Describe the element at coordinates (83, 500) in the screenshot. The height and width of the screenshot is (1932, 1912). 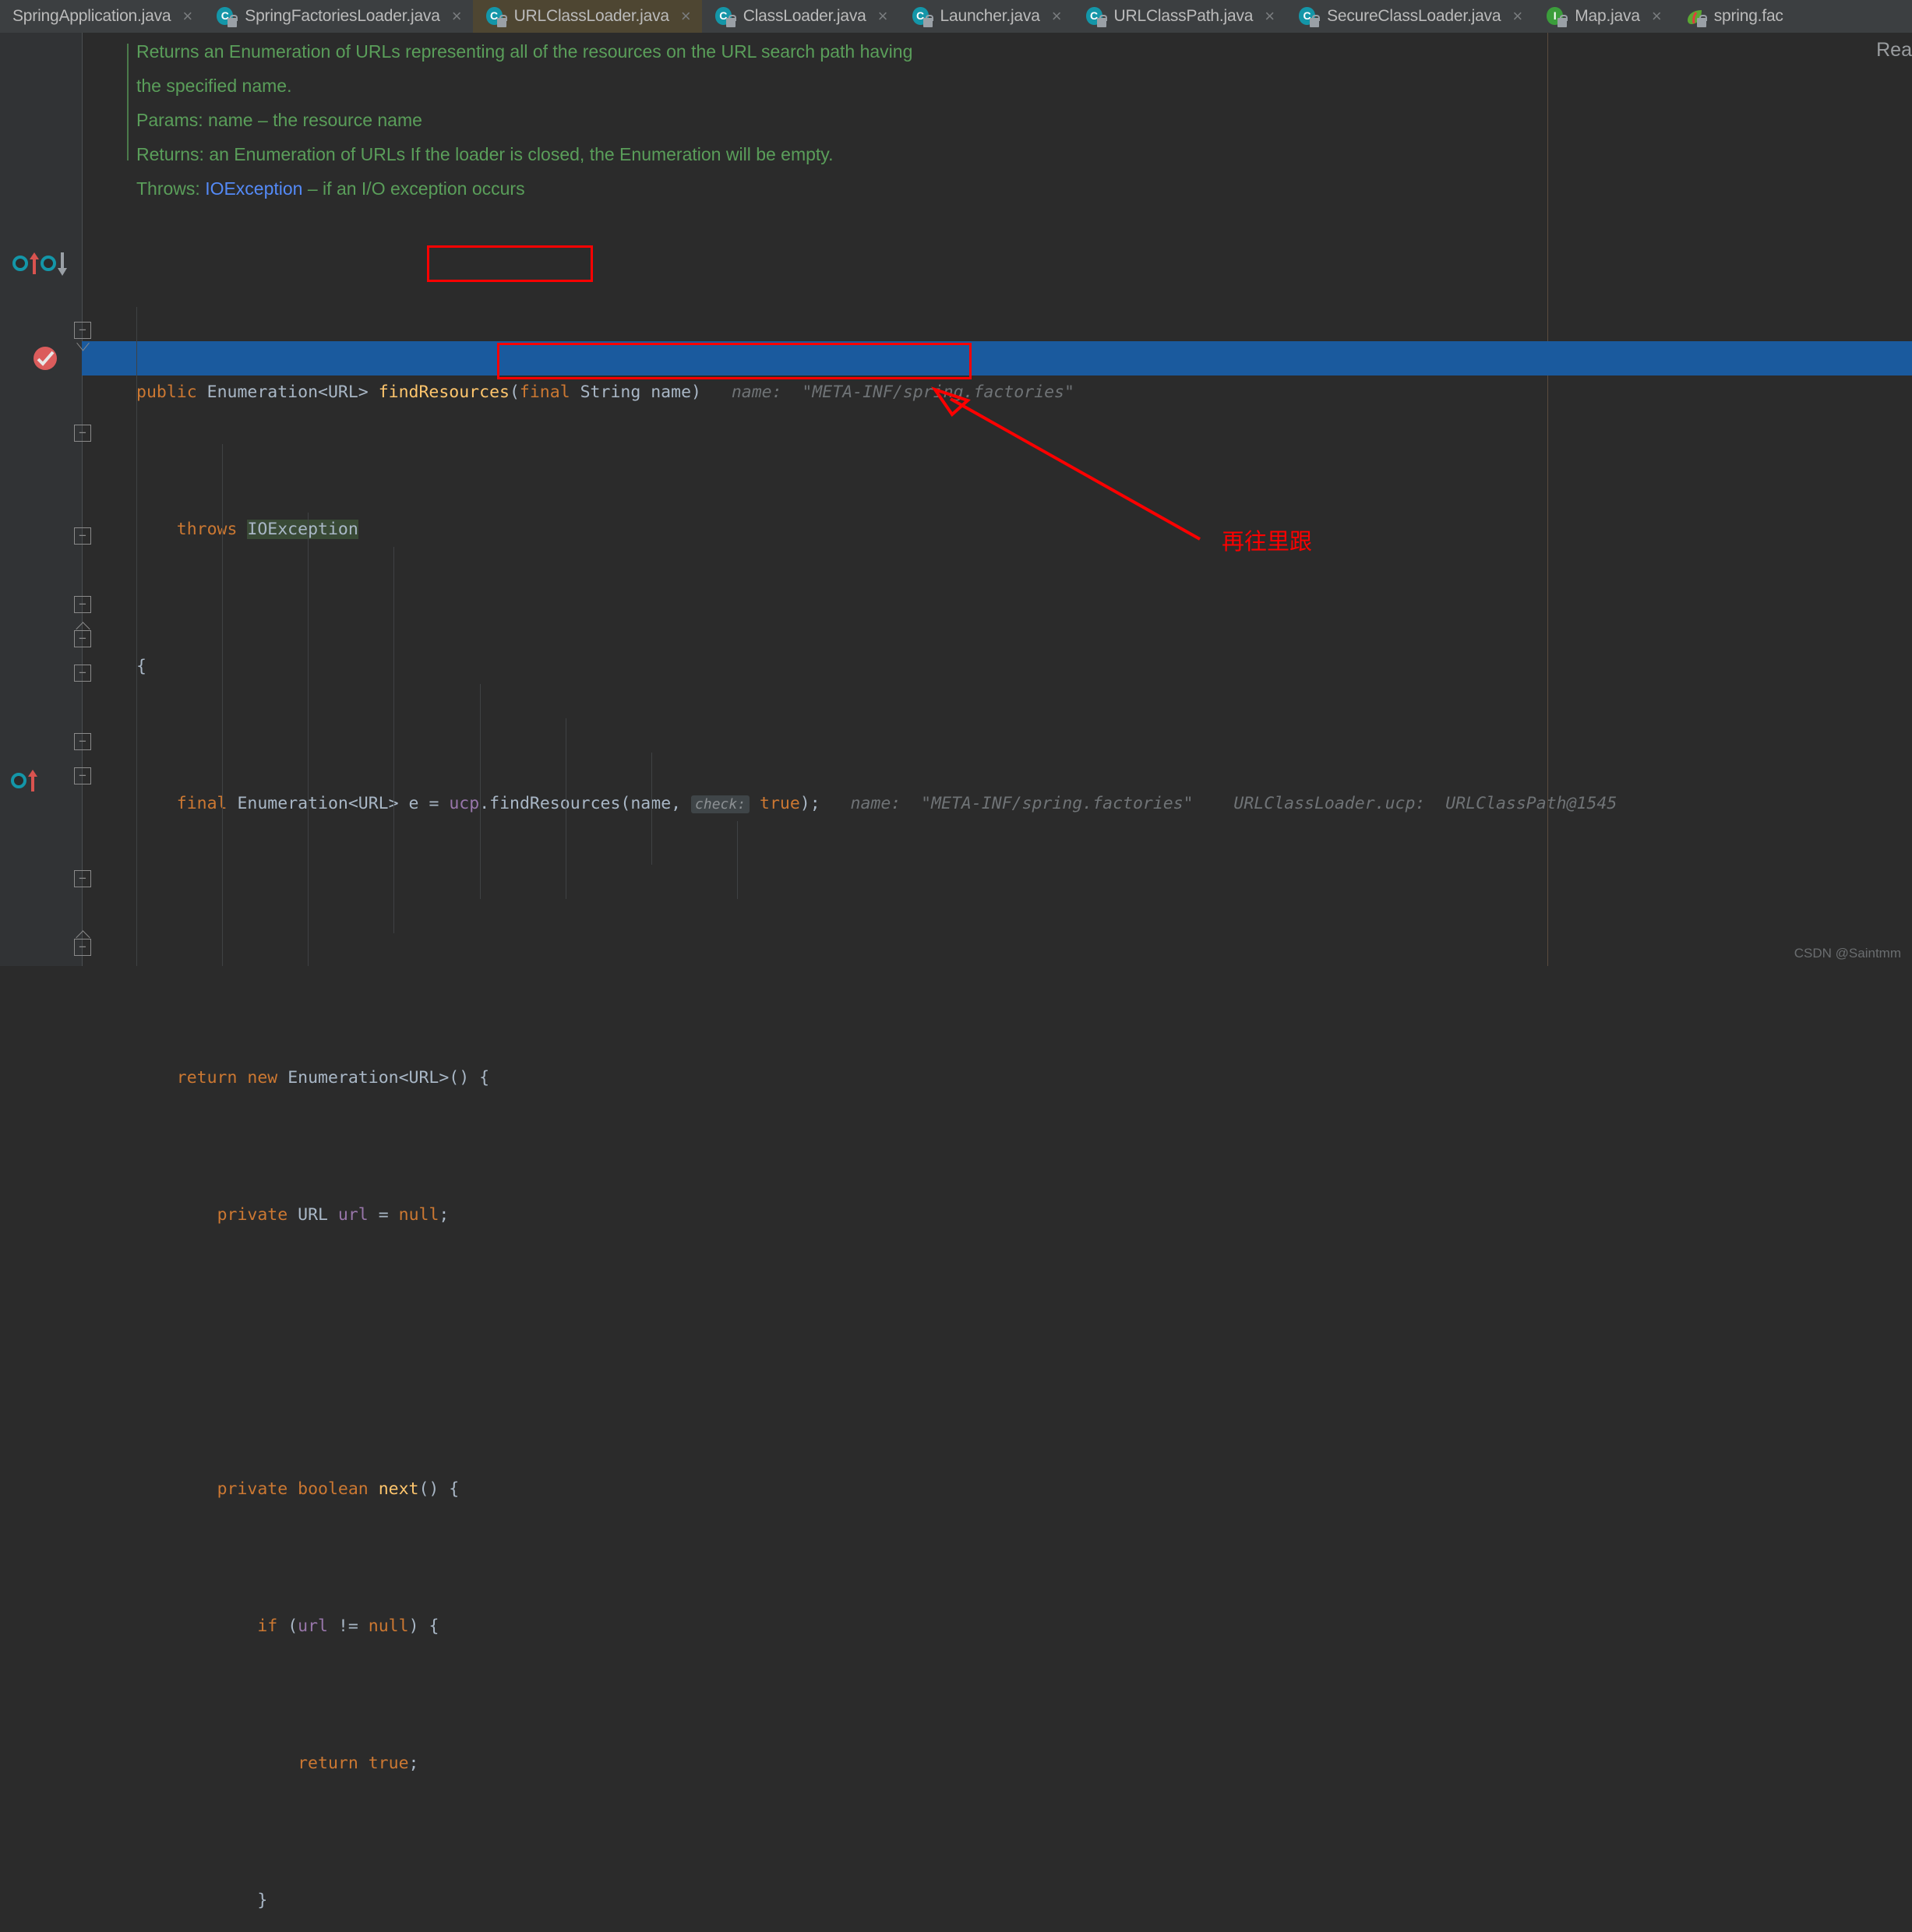
I see `gutter-divider` at that location.